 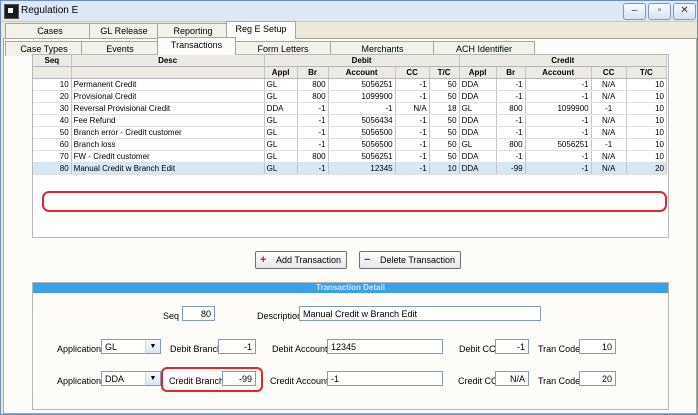 I want to click on chevron-down-icon: ▼, so click(x=152, y=346).